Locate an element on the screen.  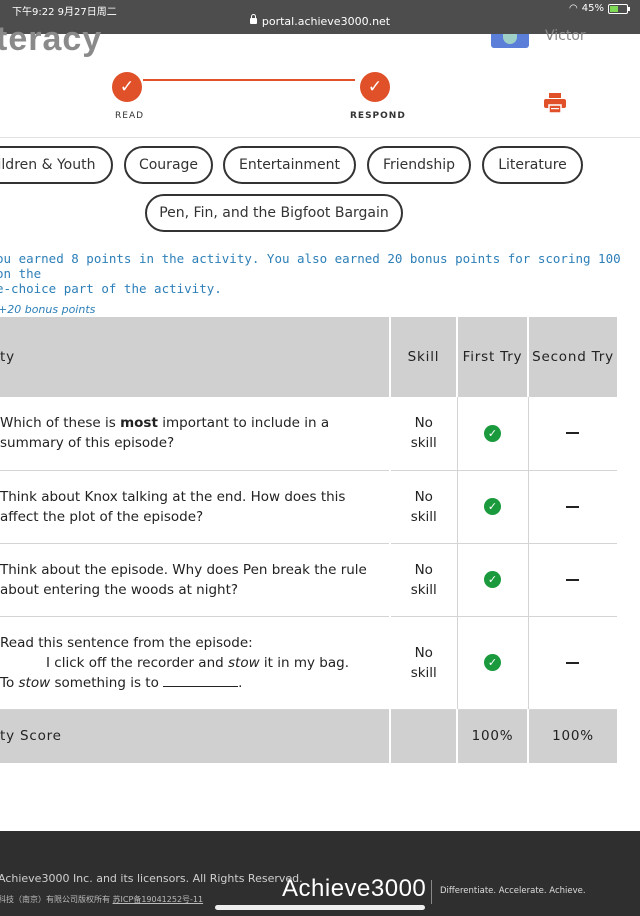
header-first-try: First Try is located at coordinates (493, 357).